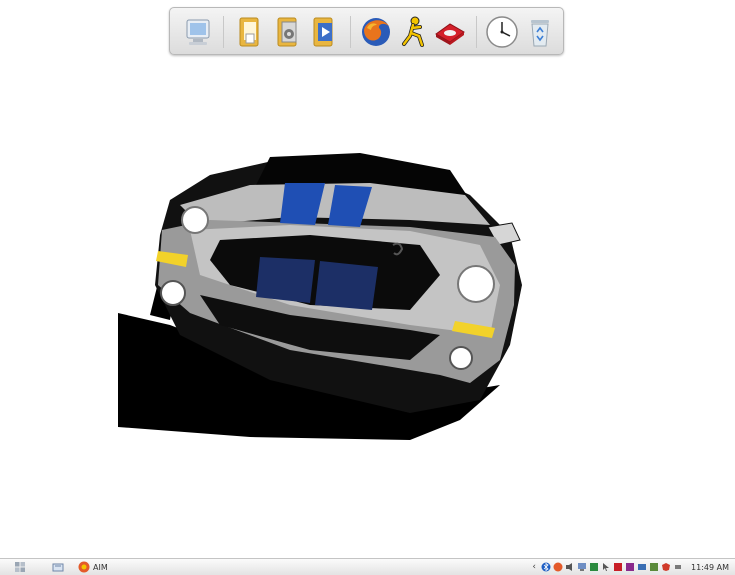  What do you see at coordinates (710, 567) in the screenshot?
I see `tray-clock: 11:49 AM` at bounding box center [710, 567].